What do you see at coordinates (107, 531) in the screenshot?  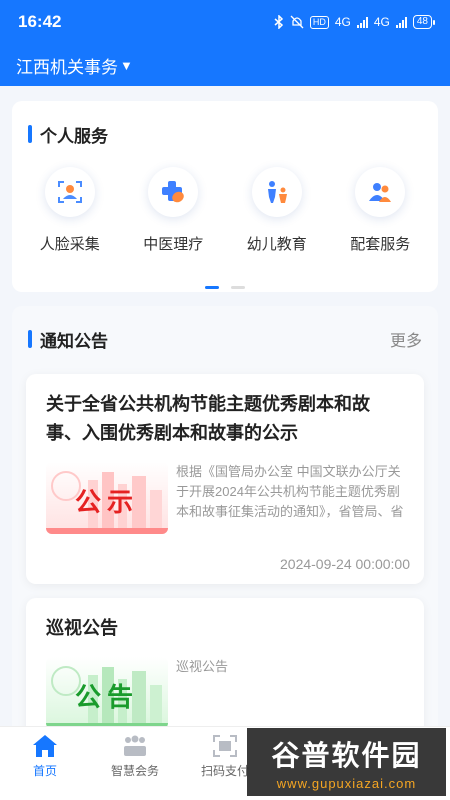 I see `thumb-base` at bounding box center [107, 531].